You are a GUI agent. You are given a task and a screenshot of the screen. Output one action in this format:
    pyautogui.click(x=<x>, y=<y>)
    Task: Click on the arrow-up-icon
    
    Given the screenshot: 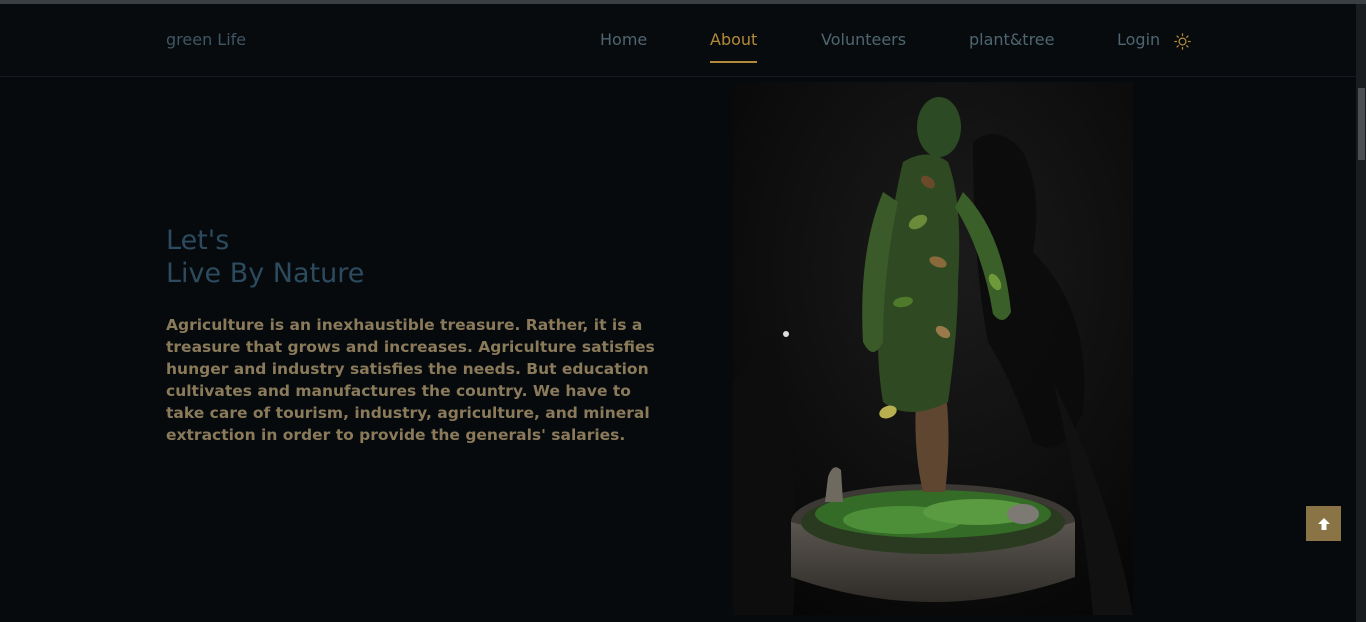 What is the action you would take?
    pyautogui.click(x=1323, y=523)
    